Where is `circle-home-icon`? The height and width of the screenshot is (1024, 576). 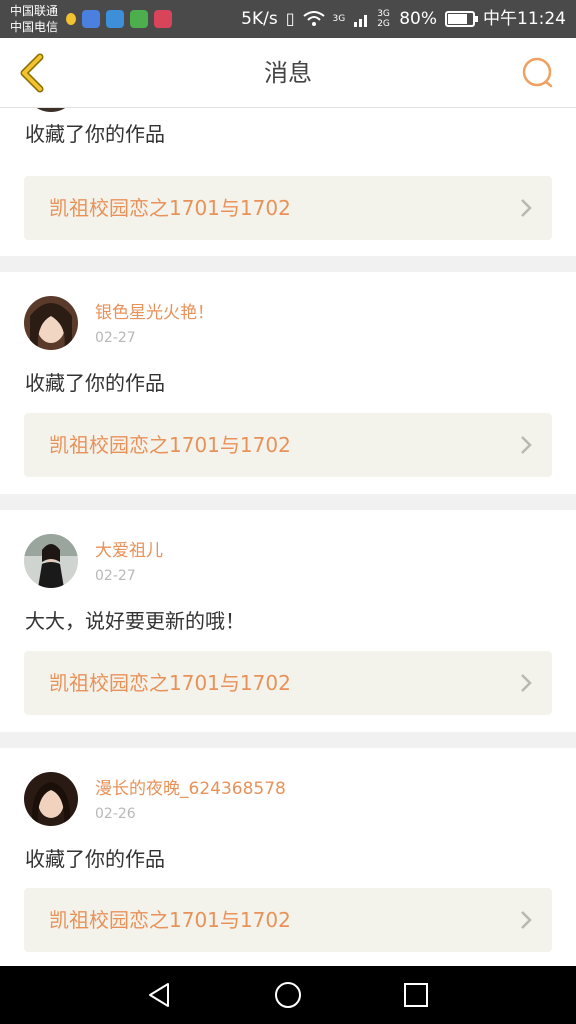
circle-home-icon is located at coordinates (288, 995).